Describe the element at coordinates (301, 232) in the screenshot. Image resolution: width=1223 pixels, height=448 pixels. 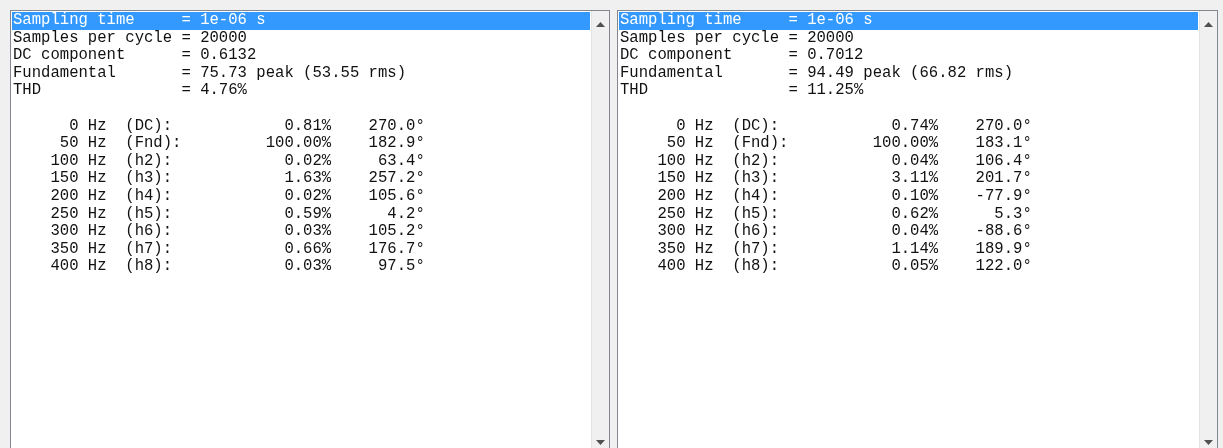
I see `list-item: 300 Hz (h6): 0.03% 105.2°` at that location.